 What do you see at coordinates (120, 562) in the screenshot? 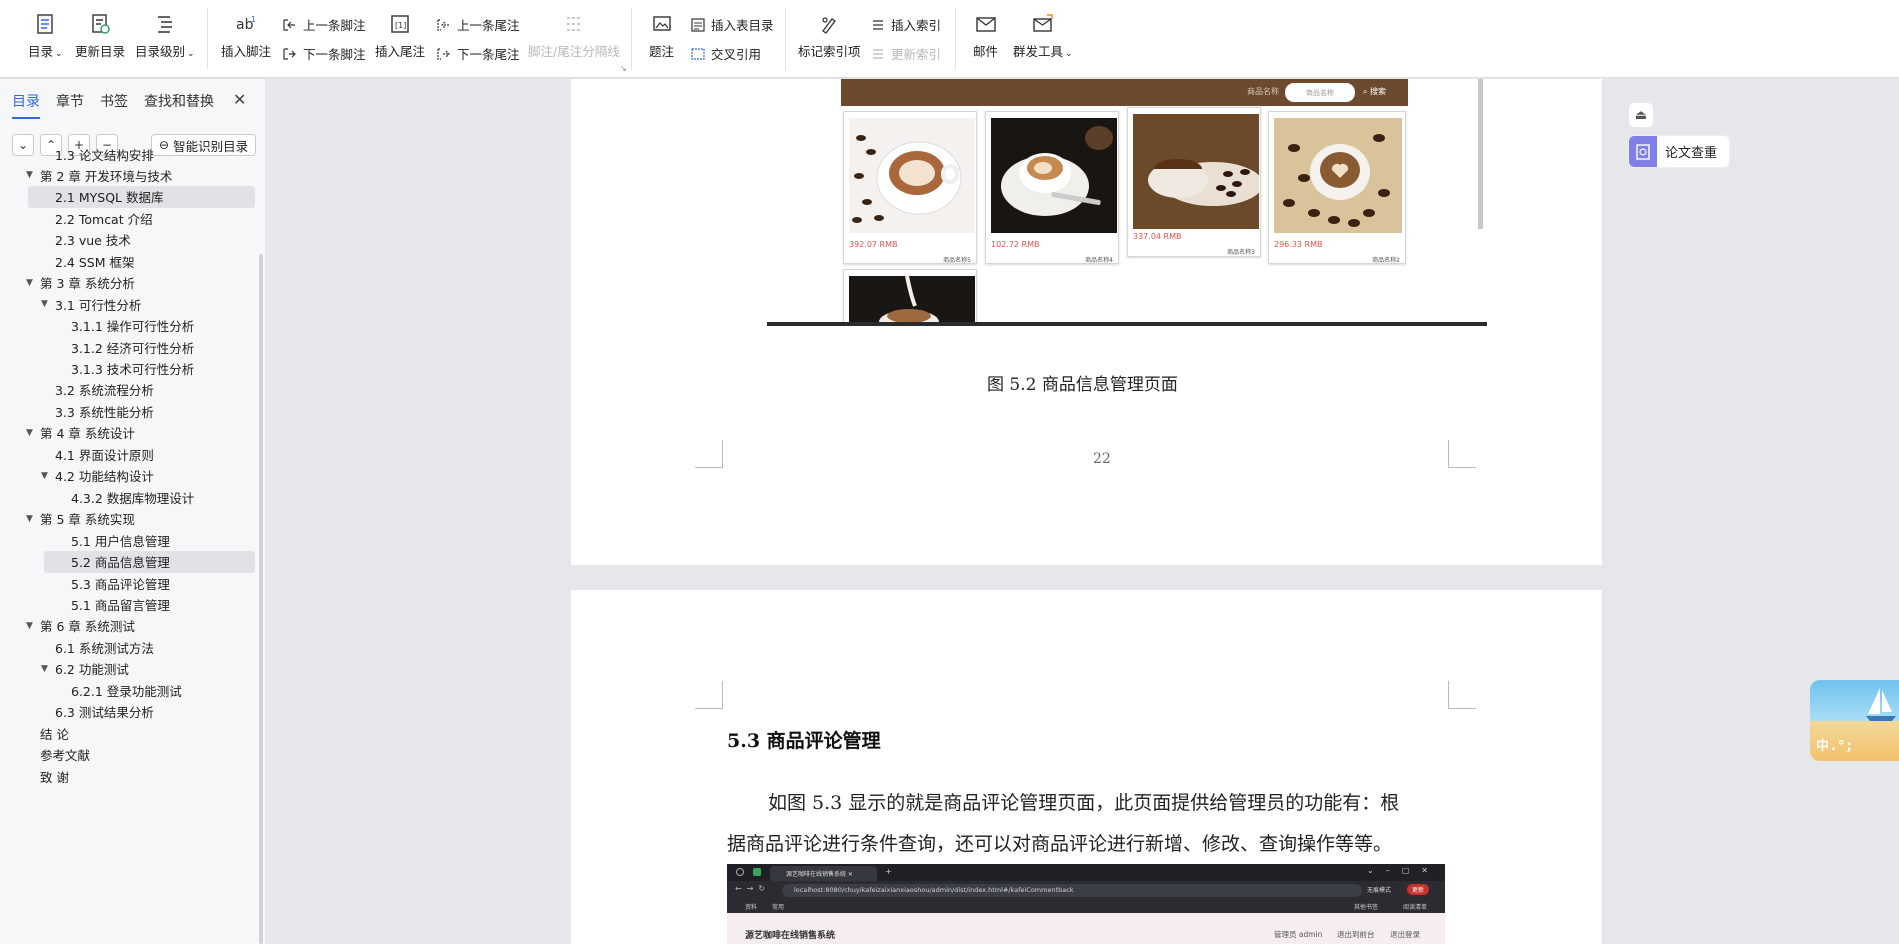
I see `toc-item: 5.2 商品信息管理` at bounding box center [120, 562].